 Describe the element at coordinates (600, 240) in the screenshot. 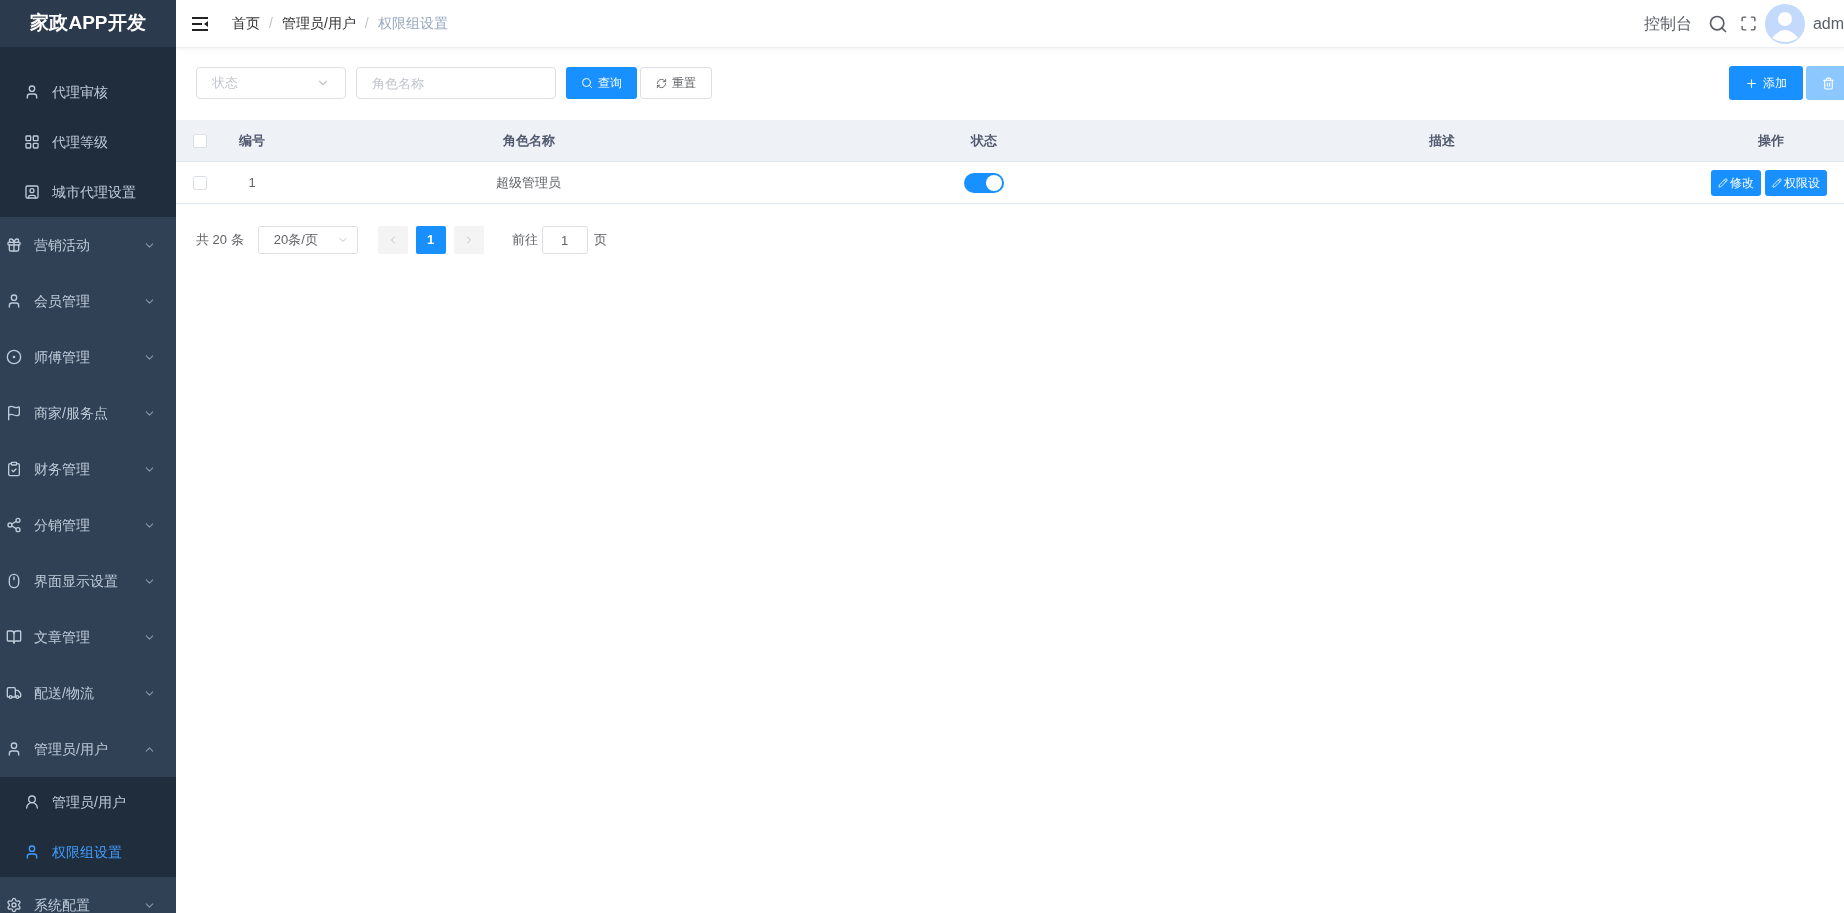

I see `page-suffix: 页` at that location.